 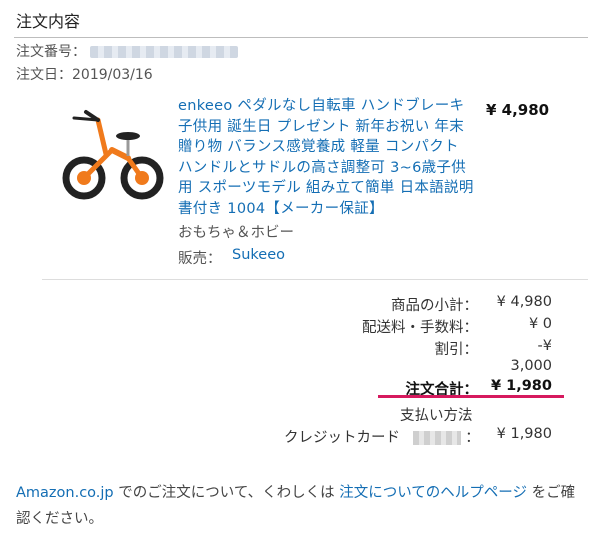 I want to click on section-title: 注文内容, so click(x=48, y=21).